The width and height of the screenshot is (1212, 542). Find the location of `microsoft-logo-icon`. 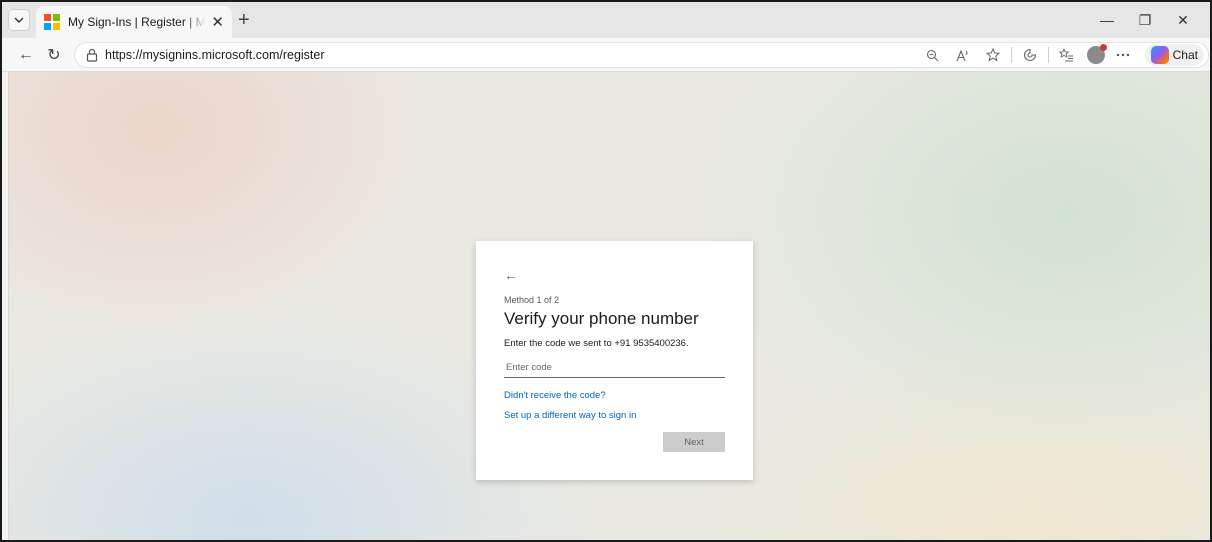

microsoft-logo-icon is located at coordinates (52, 22).